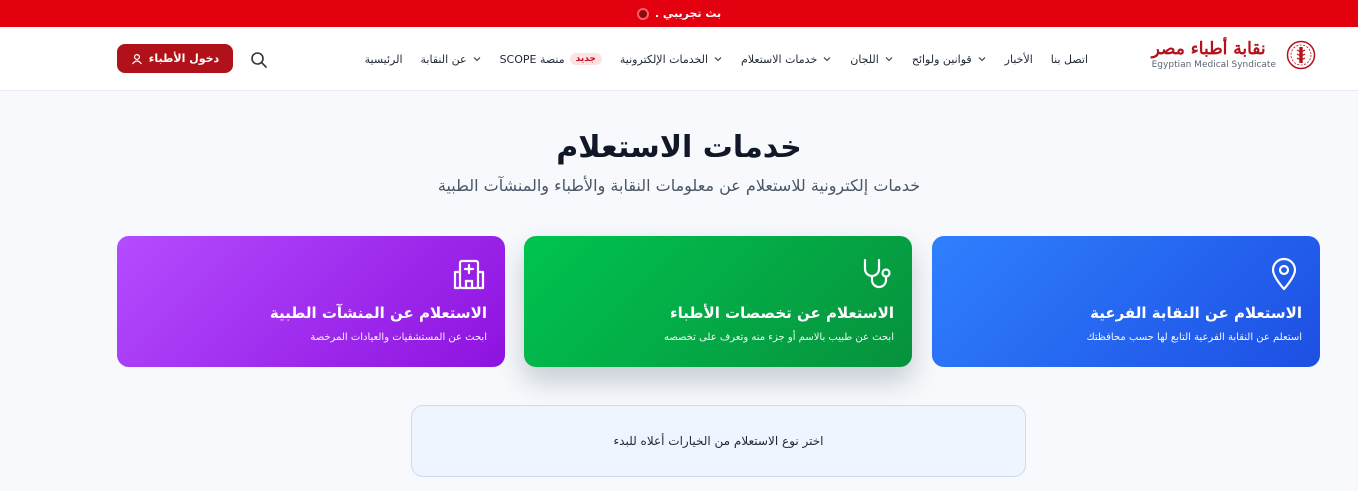  I want to click on new-badge: جديد, so click(585, 59).